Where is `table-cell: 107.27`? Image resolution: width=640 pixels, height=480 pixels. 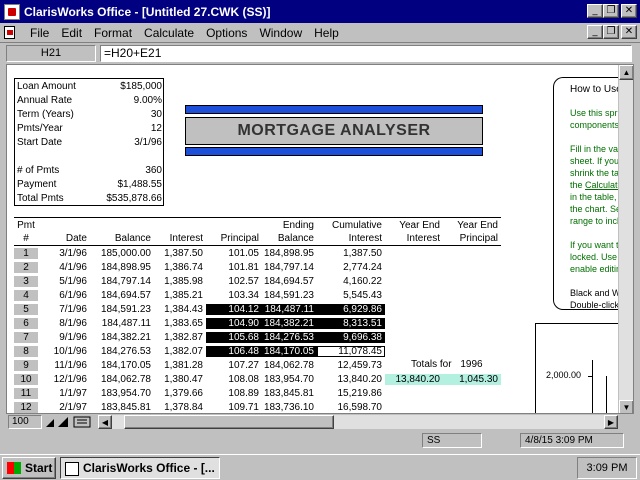 table-cell: 107.27 is located at coordinates (234, 365).